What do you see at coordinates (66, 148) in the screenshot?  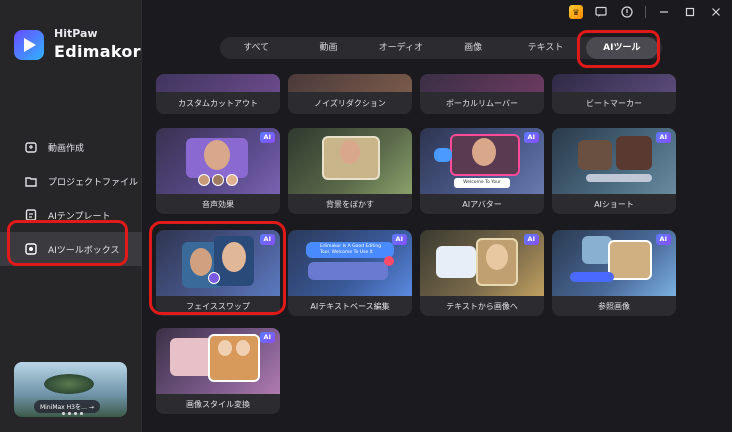 I see `sidebar-item-label: 動画作成` at bounding box center [66, 148].